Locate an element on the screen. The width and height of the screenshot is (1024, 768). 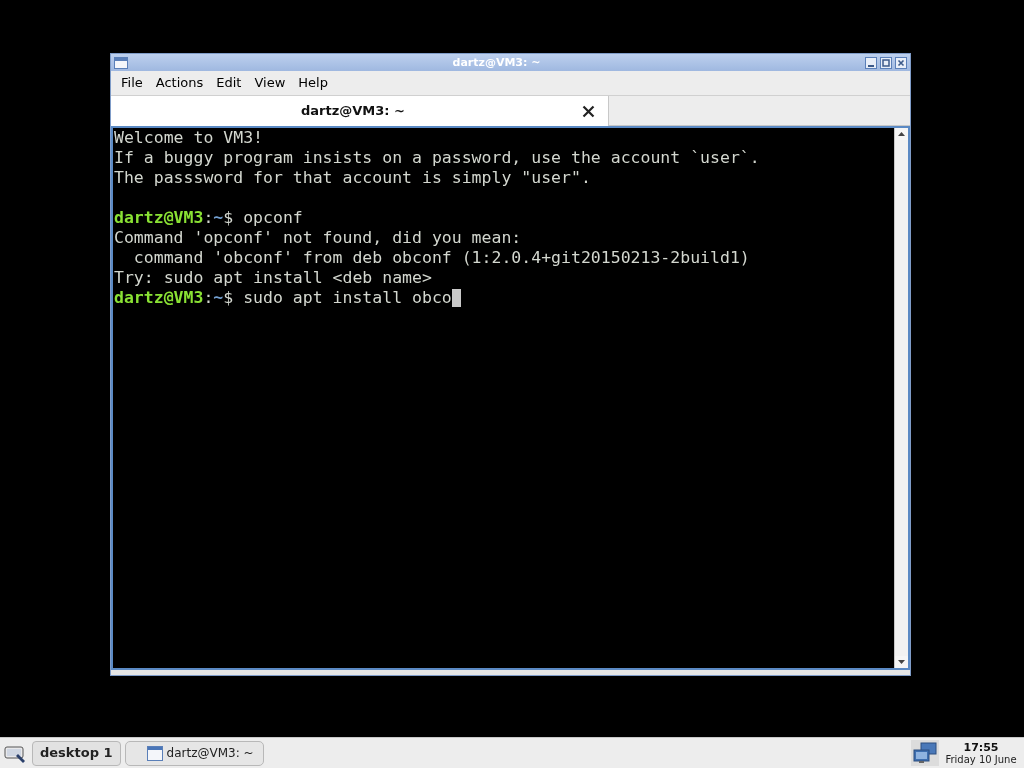
network-icon is located at coordinates (925, 753).